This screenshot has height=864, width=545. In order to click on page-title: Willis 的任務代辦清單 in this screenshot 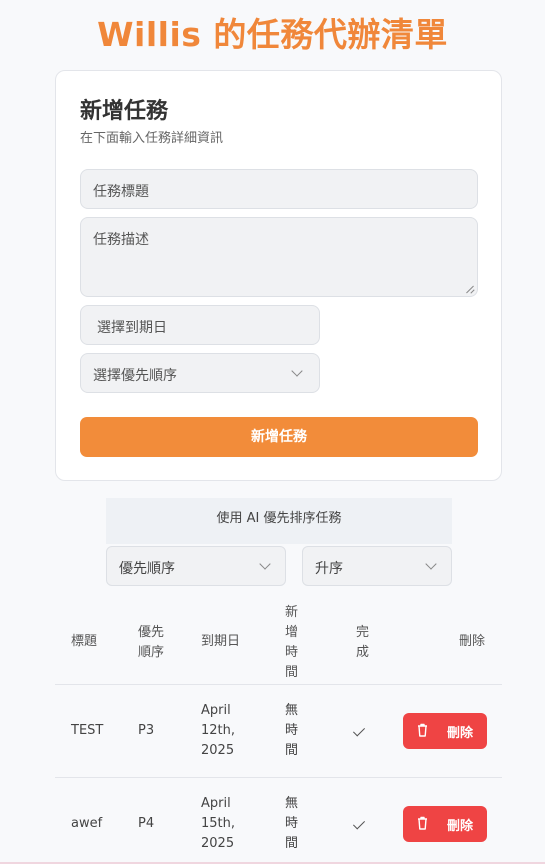, I will do `click(272, 34)`.